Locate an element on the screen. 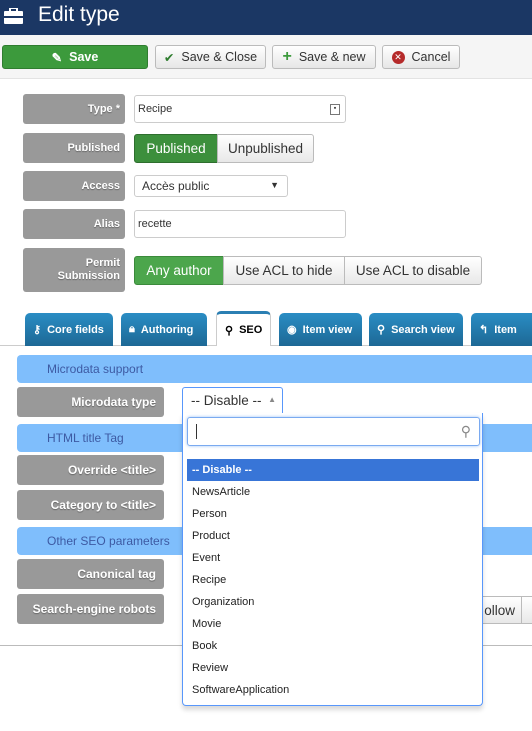 This screenshot has height=731, width=532. plus-icon: + is located at coordinates (287, 56).